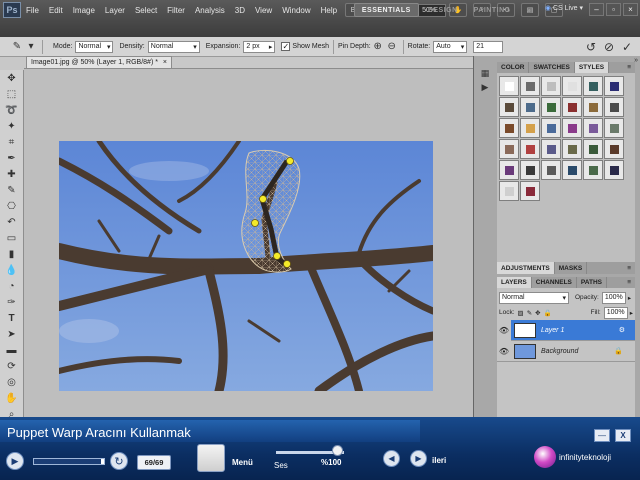 This screenshot has height=480, width=640. Describe the element at coordinates (242, 462) in the screenshot. I see `menu-label: Menü` at that location.